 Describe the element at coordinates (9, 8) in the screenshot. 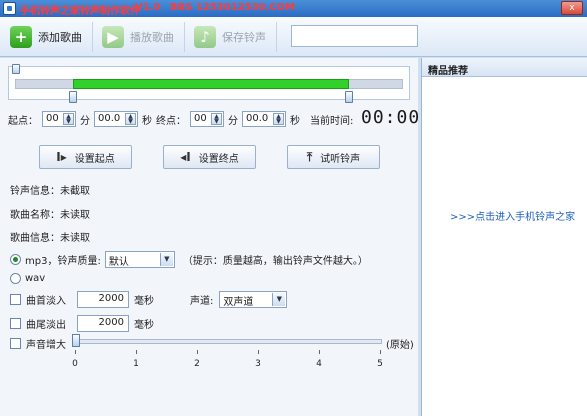

I see `app-icon` at that location.